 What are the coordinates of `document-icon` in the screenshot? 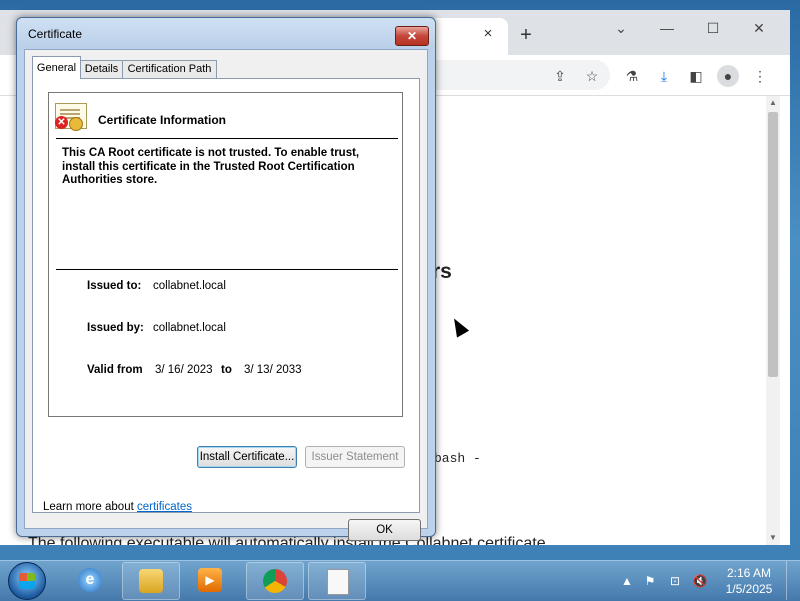 It's located at (338, 582).